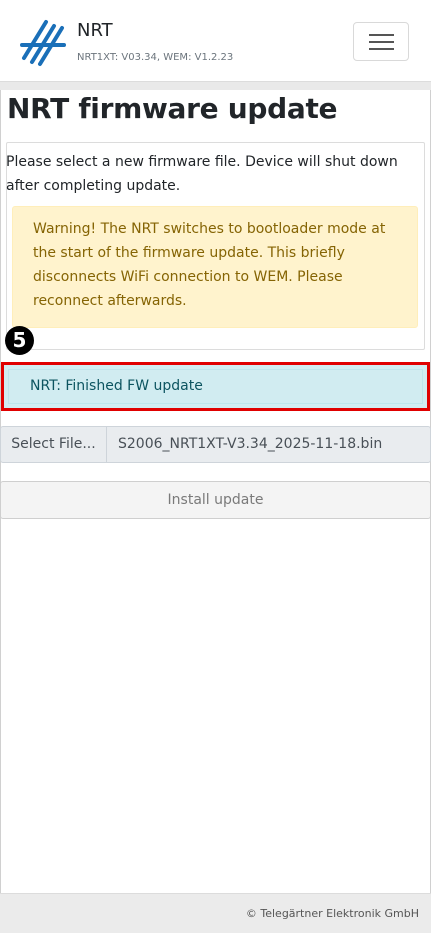 The height and width of the screenshot is (933, 431). I want to click on file-name-field: S2006_NRT1XT-V3.34_2025-11-18.bin, so click(268, 444).